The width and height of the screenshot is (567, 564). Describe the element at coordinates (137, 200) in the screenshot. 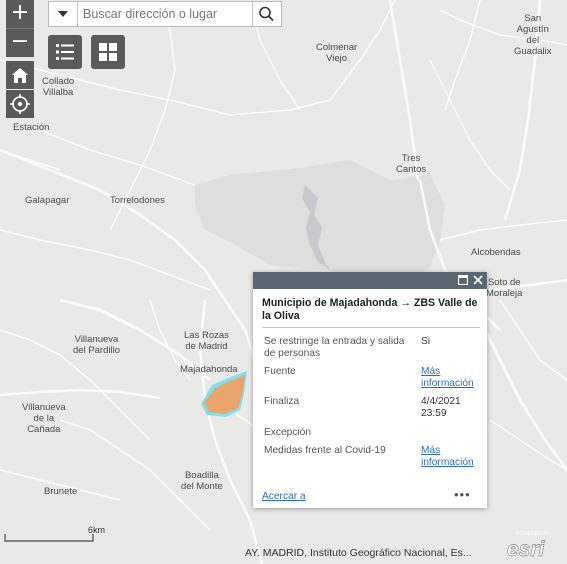

I see `place-label: Torrelodones` at that location.